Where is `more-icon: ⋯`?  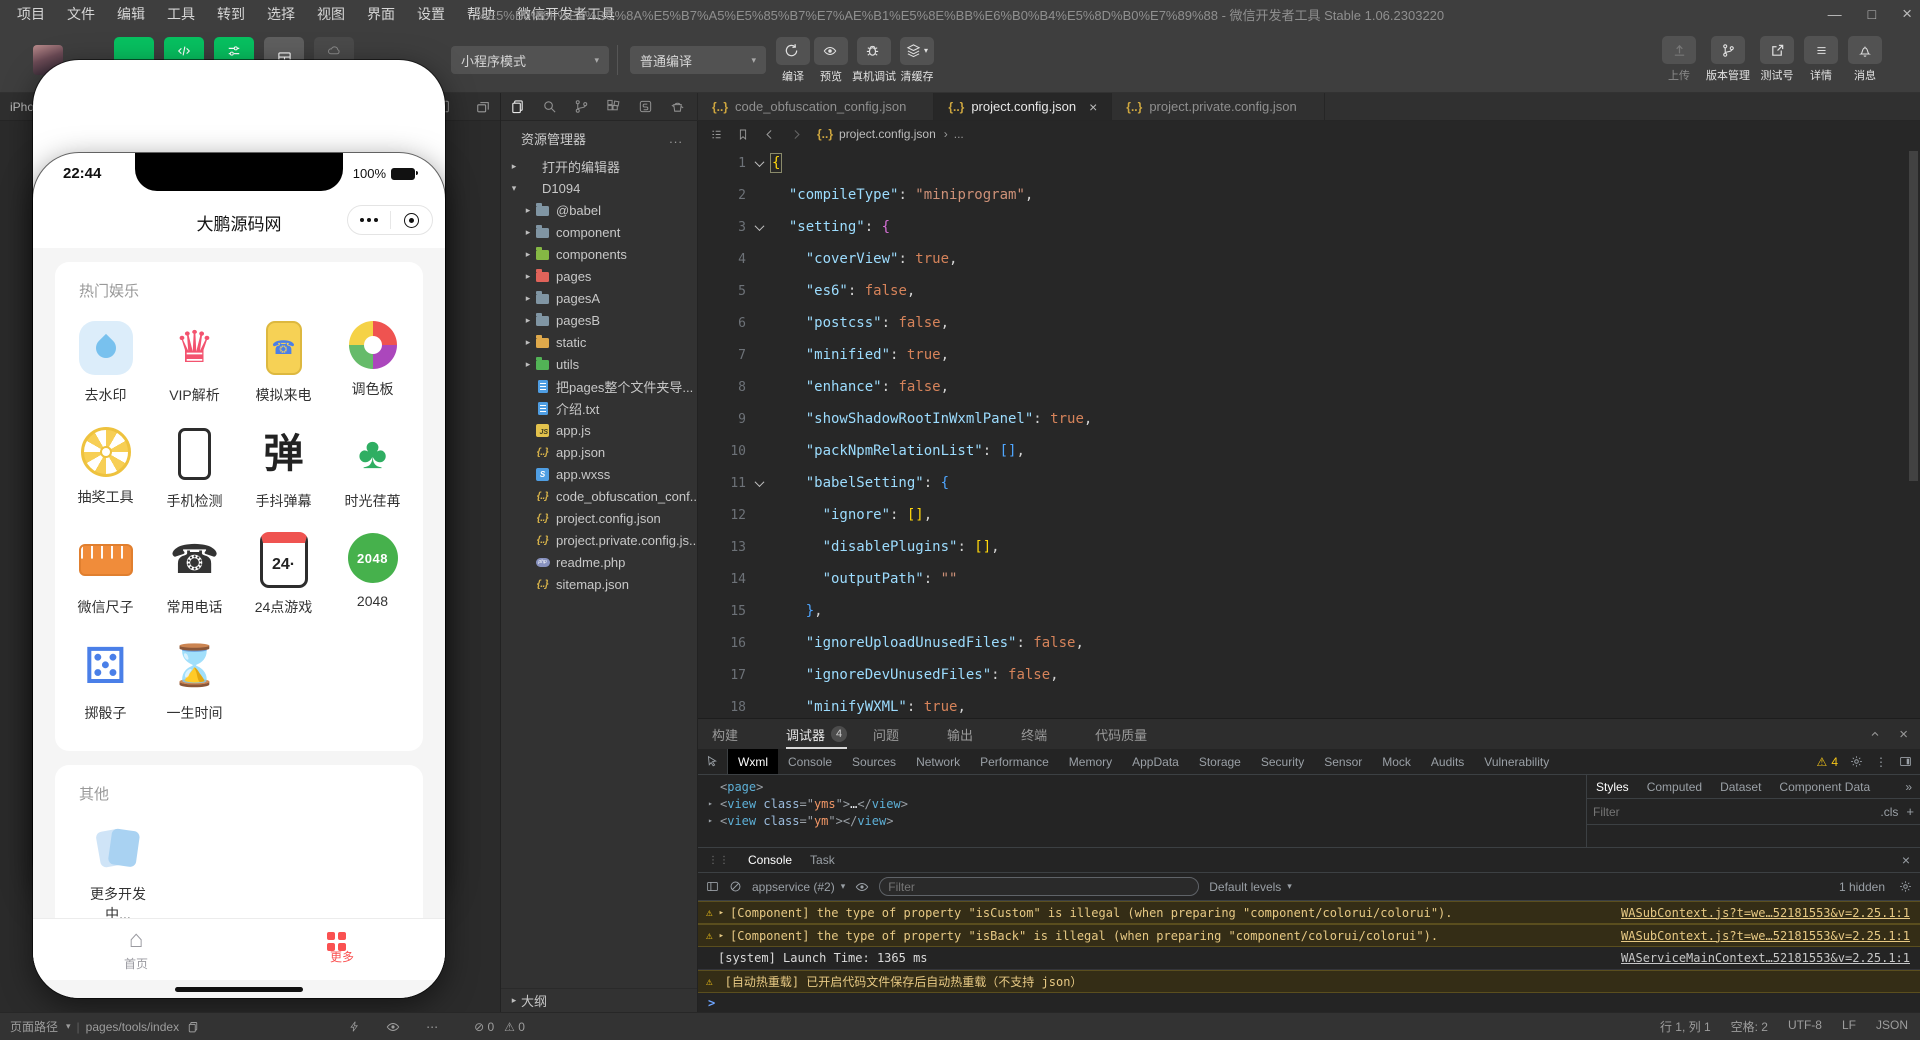 more-icon: ⋯ is located at coordinates (433, 1027).